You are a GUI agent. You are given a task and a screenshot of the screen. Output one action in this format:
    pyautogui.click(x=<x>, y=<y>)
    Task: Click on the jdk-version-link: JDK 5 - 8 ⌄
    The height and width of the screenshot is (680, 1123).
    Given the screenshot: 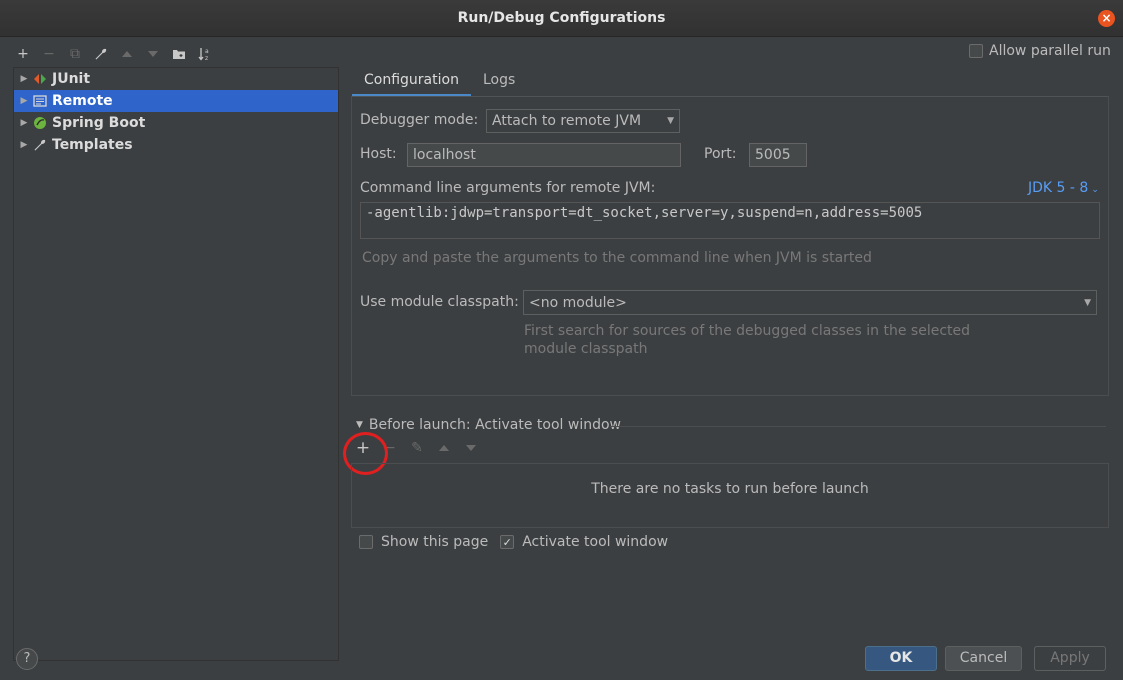 What is the action you would take?
    pyautogui.click(x=1063, y=188)
    